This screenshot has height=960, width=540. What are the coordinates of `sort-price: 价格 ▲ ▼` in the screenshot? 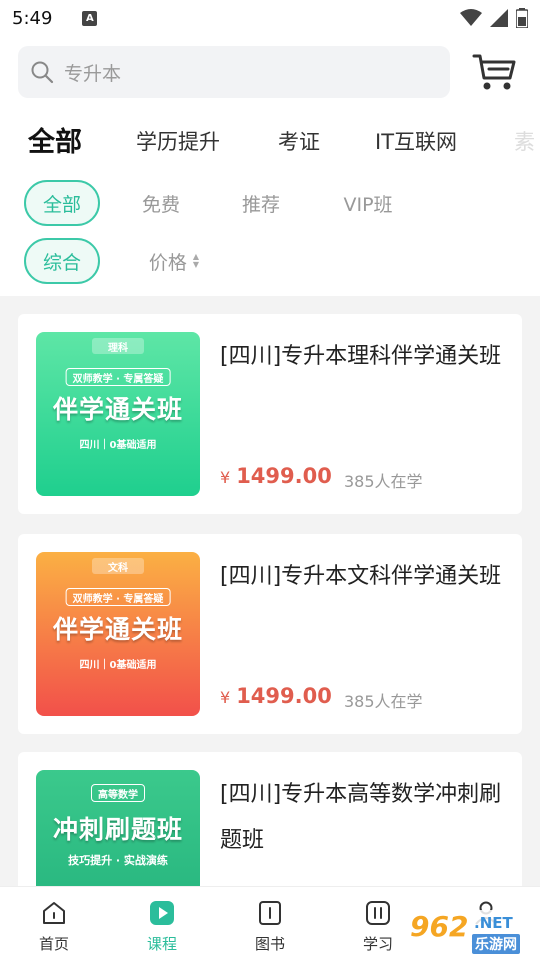 It's located at (174, 261).